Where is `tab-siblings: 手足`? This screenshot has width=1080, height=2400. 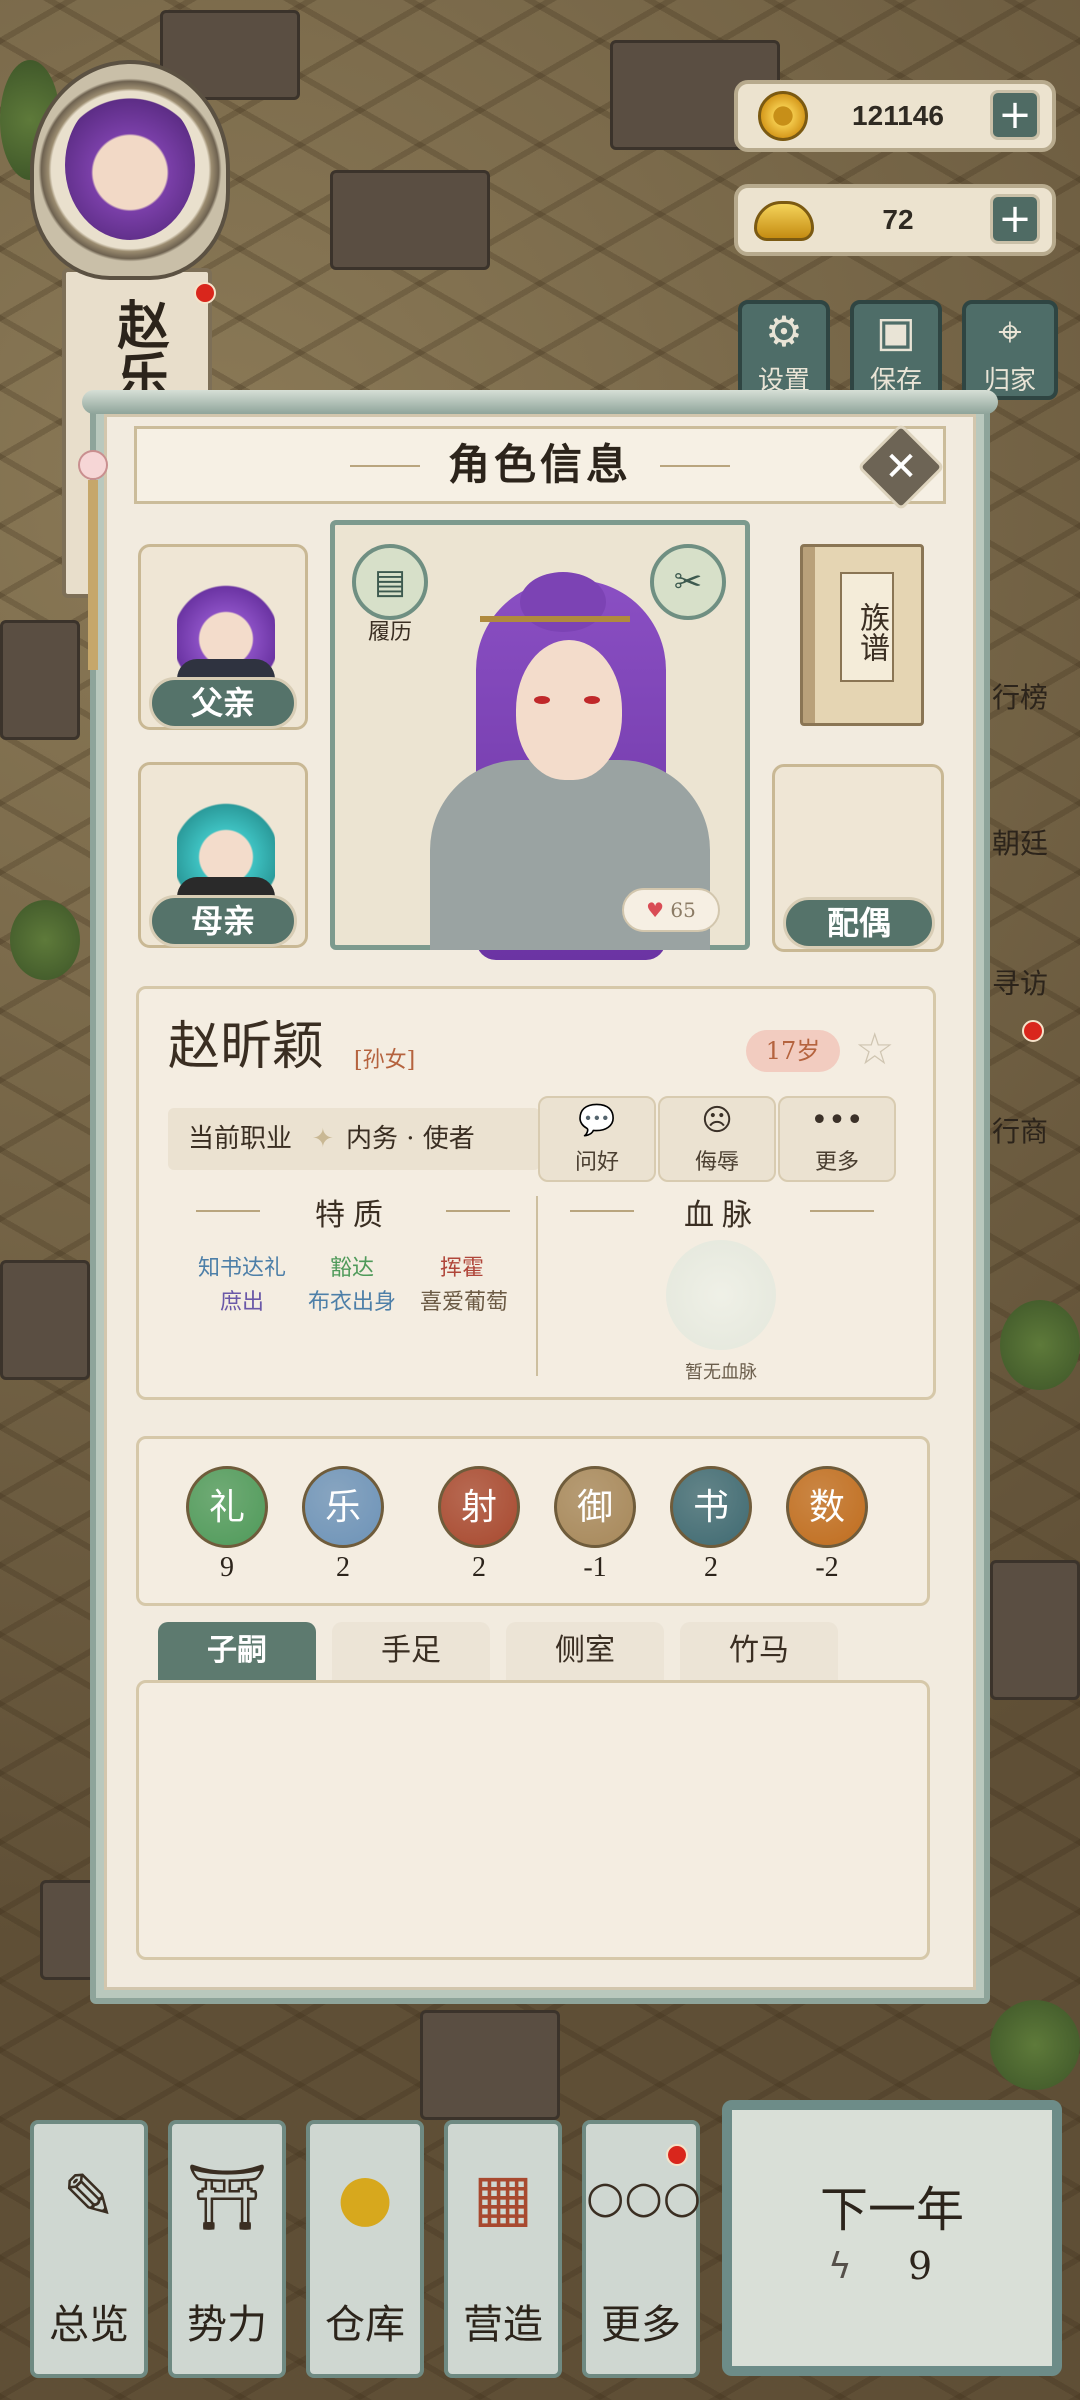 tab-siblings: 手足 is located at coordinates (411, 1651).